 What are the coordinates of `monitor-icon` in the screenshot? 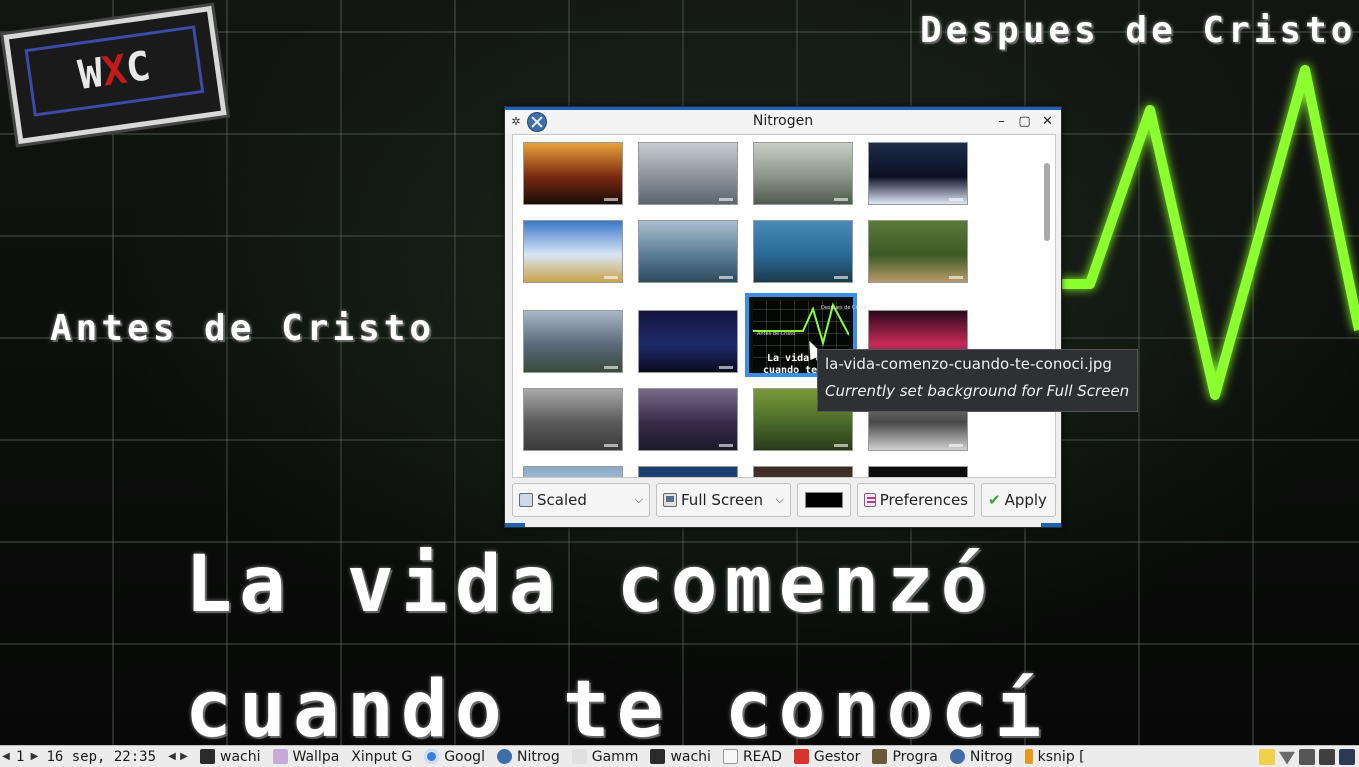 It's located at (670, 500).